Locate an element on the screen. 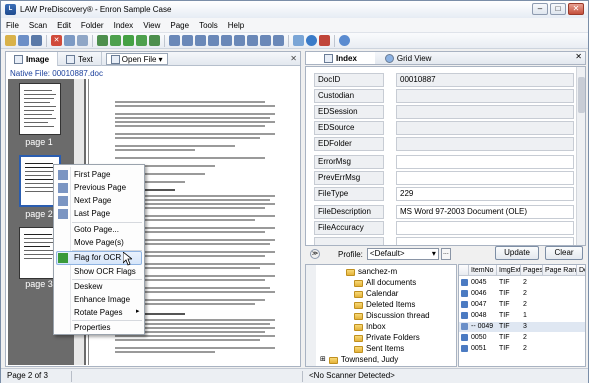 This screenshot has height=383, width=589. fields-scrollbar is located at coordinates (580, 156).